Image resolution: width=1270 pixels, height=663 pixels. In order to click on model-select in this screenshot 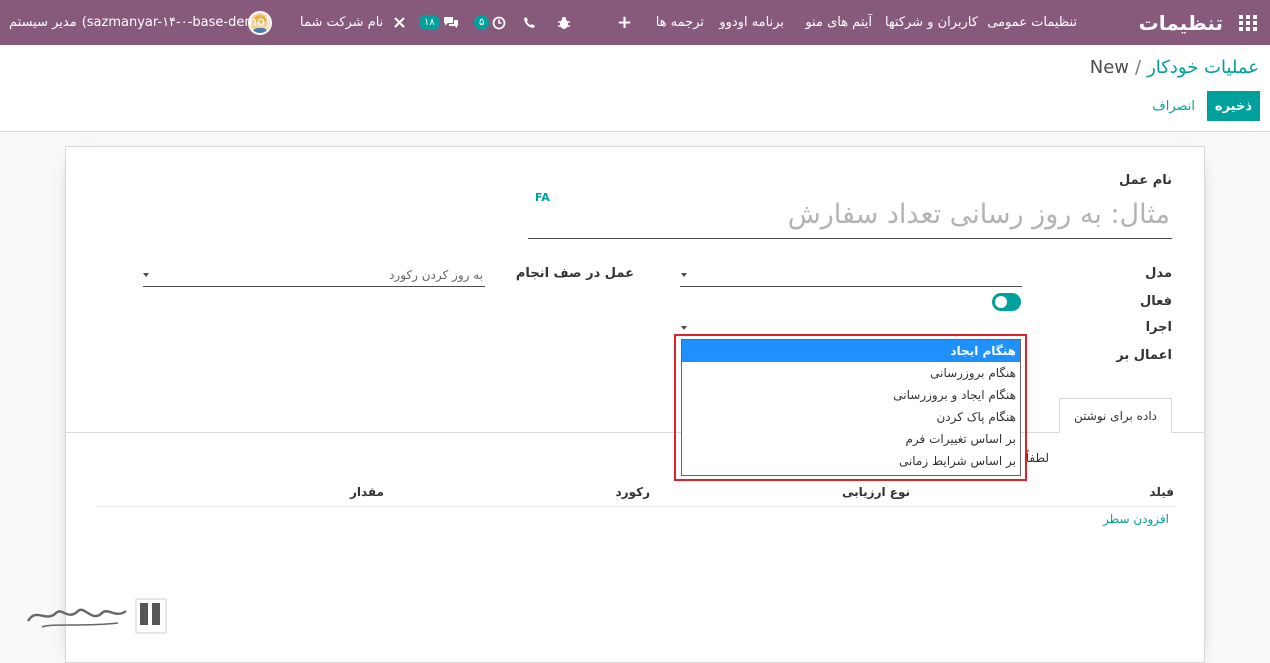, I will do `click(851, 276)`.